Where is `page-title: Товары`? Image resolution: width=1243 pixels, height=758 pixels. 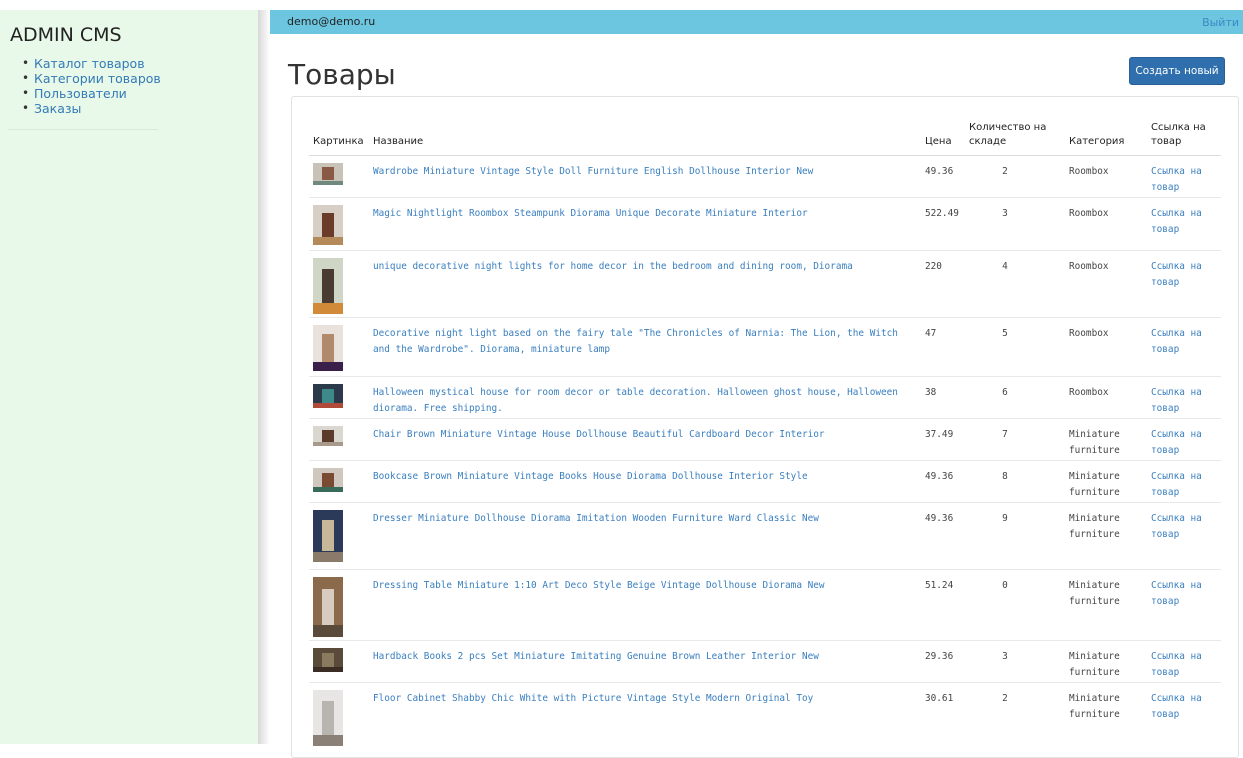 page-title: Товары is located at coordinates (342, 74).